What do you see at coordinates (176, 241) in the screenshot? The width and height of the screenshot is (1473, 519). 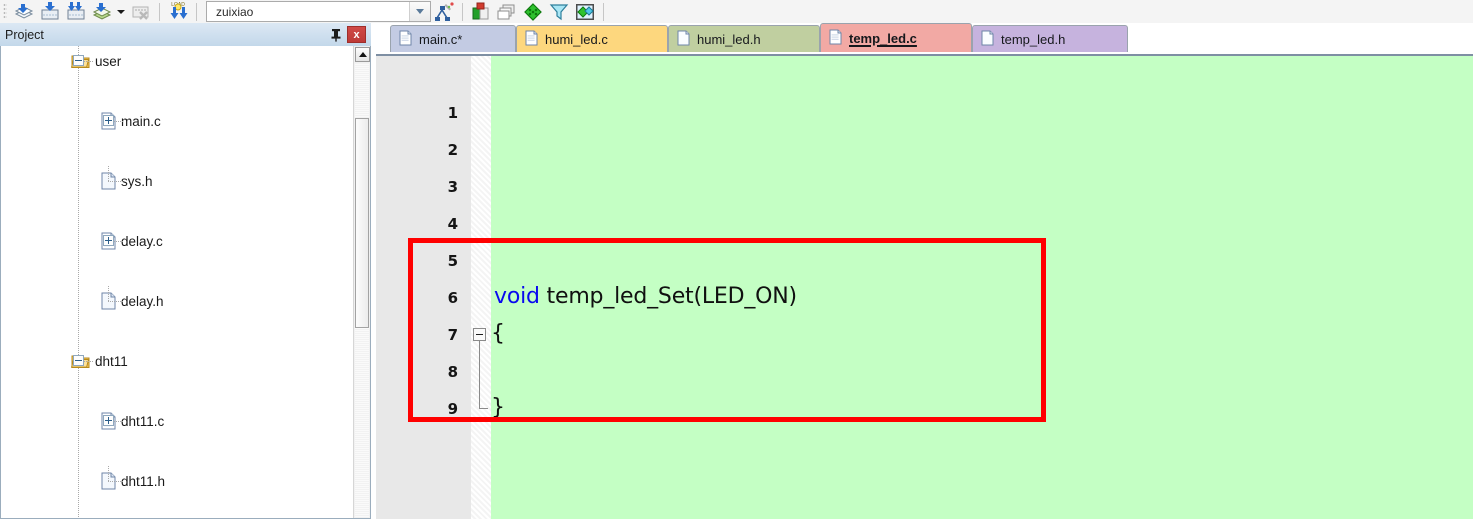 I see `tree-item-delay-c: delay.c` at bounding box center [176, 241].